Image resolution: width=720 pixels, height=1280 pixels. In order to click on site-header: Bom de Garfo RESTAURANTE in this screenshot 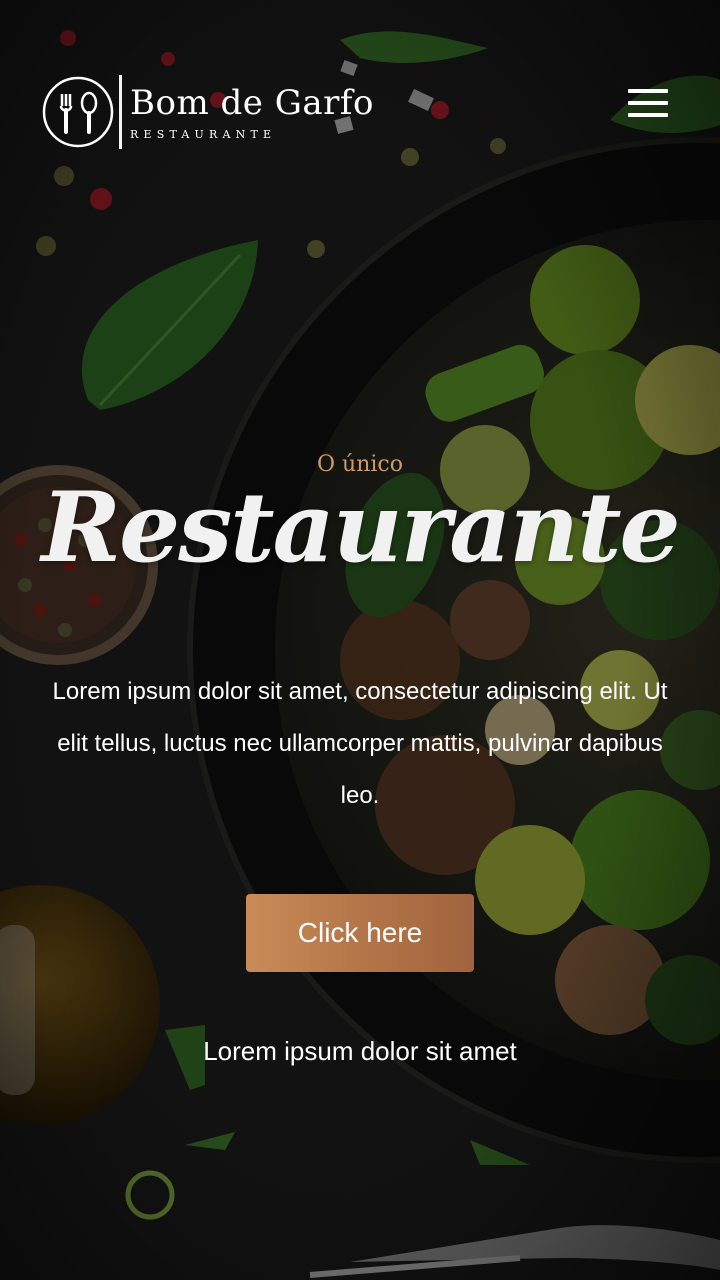, I will do `click(208, 112)`.